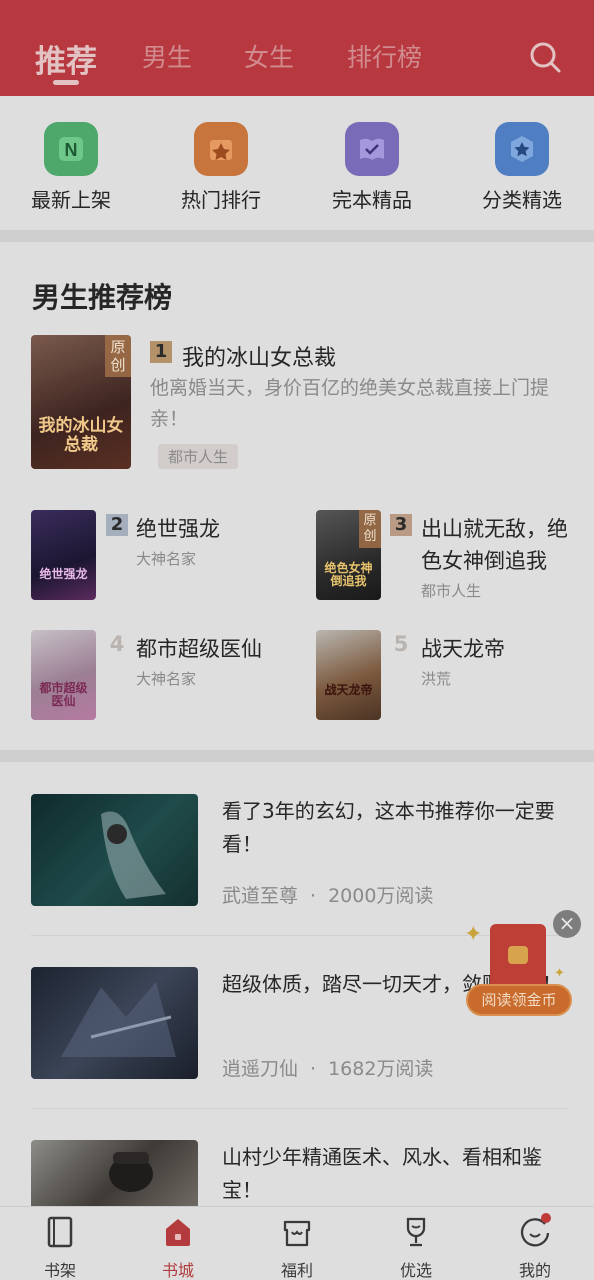 The width and height of the screenshot is (594, 1280). Describe the element at coordinates (269, 56) in the screenshot. I see `tab-female: 女生` at that location.